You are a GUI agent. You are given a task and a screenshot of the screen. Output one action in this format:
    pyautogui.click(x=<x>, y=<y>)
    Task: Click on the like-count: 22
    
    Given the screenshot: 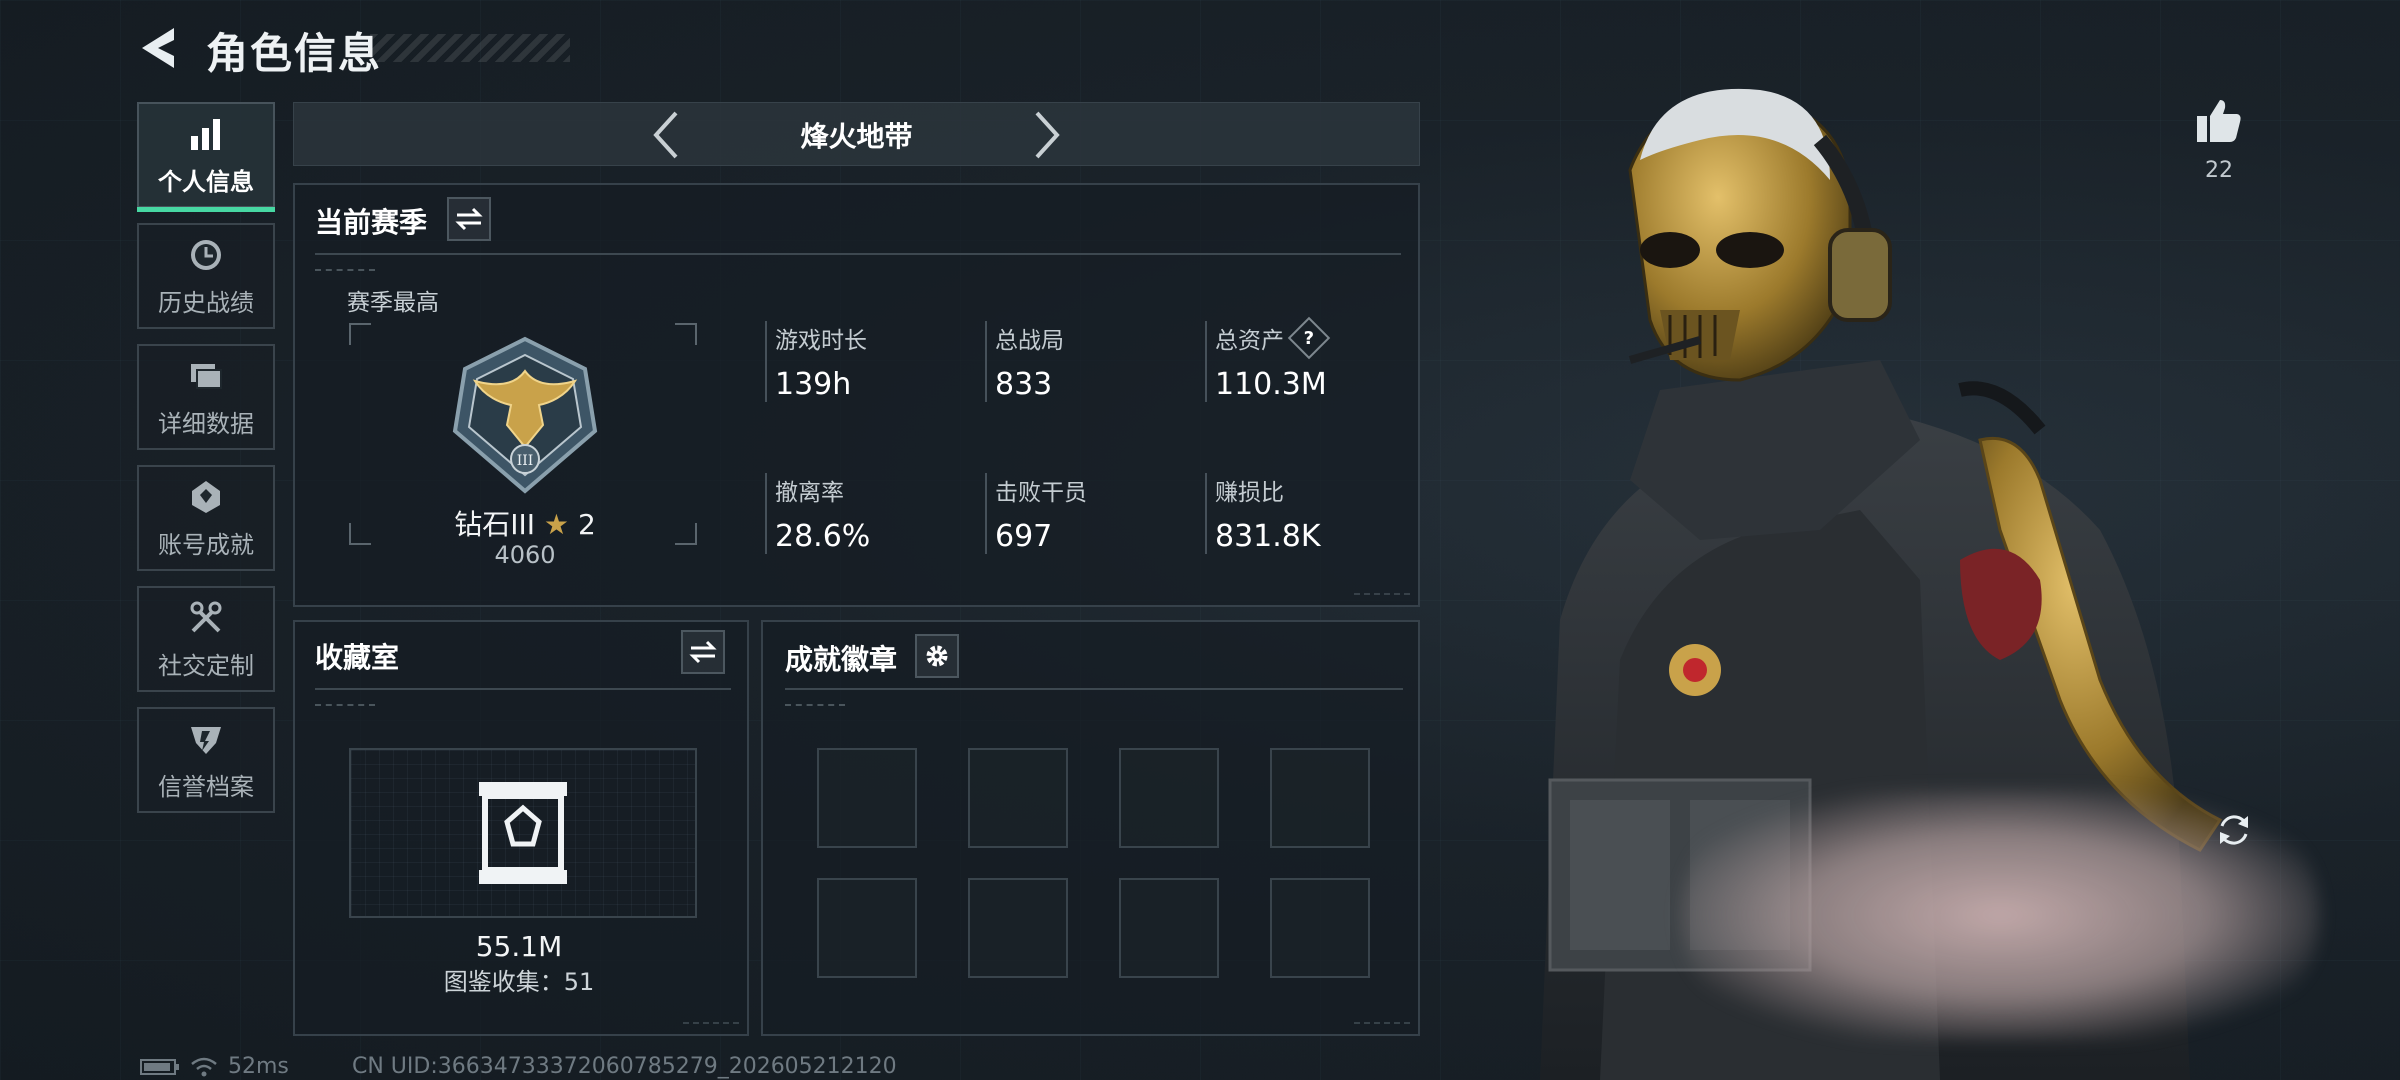 What is the action you would take?
    pyautogui.click(x=2219, y=170)
    